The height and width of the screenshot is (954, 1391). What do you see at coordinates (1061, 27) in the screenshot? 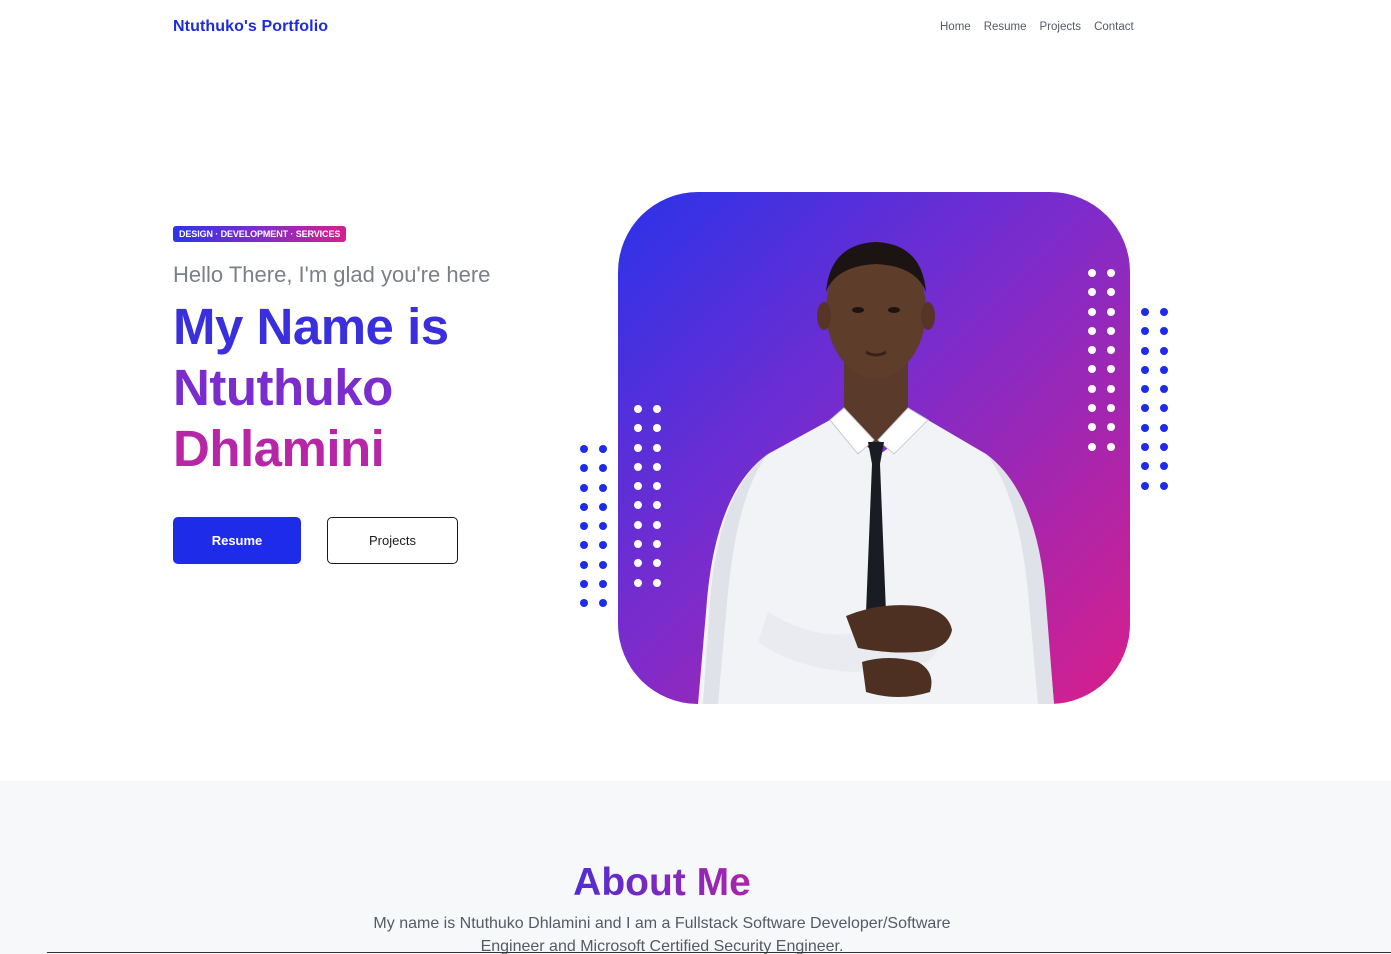
I see `nav-link-projects: Projects` at bounding box center [1061, 27].